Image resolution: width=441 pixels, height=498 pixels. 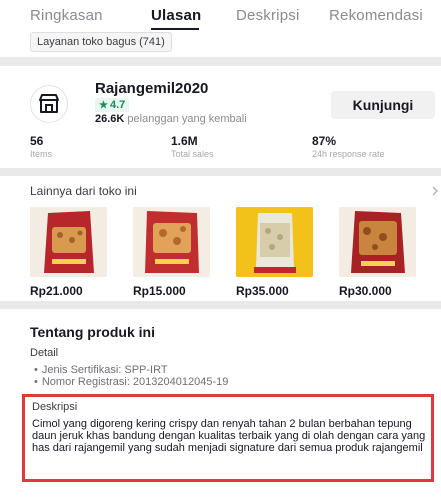 What do you see at coordinates (131, 382) in the screenshot?
I see `detail-registration: Nomor Registrasi: 2013204012045-19` at bounding box center [131, 382].